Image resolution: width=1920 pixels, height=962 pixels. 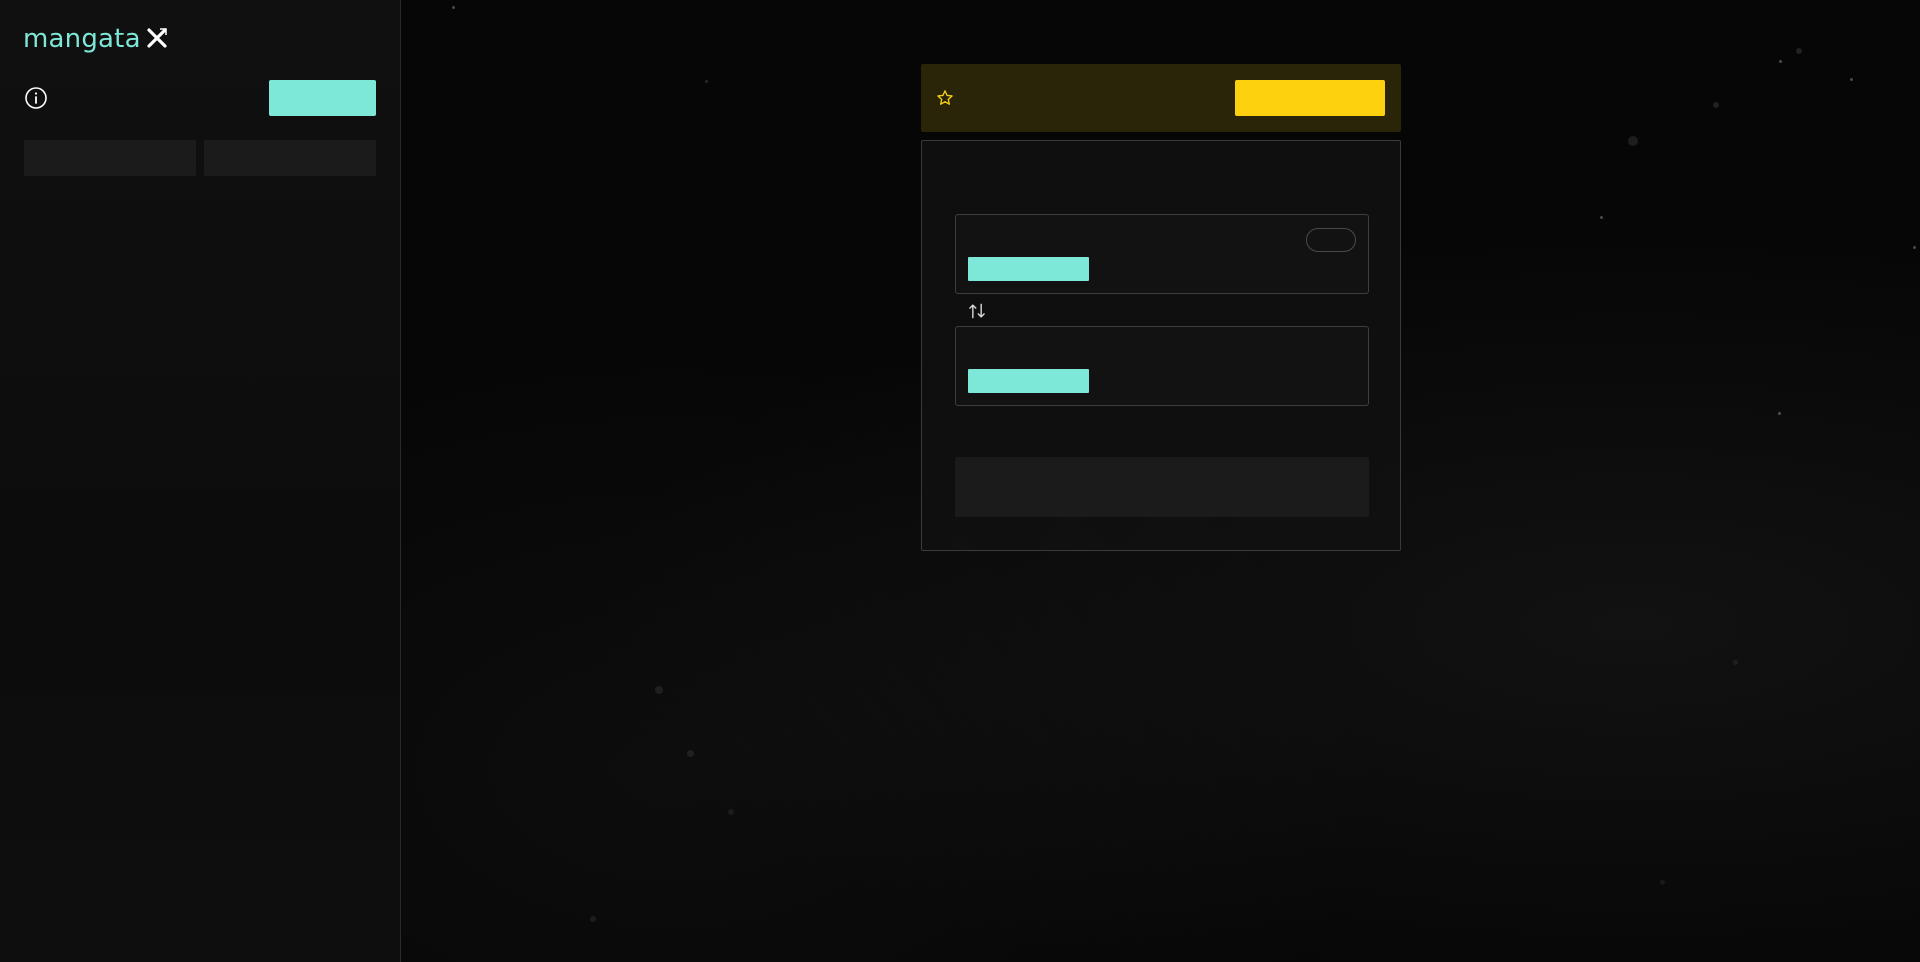 I want to click on connect-wallet-button, so click(x=322, y=98).